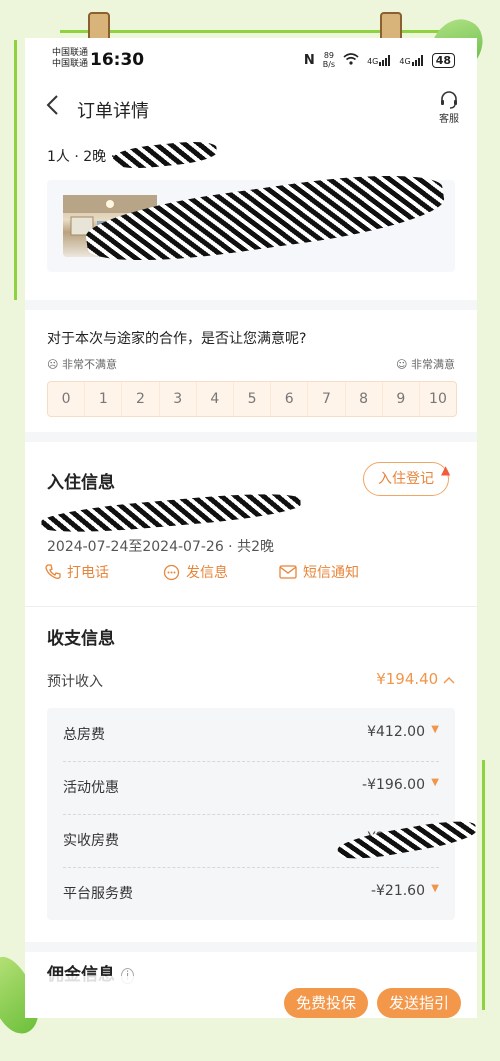 The image size is (500, 1061). What do you see at coordinates (326, 1003) in the screenshot?
I see `free-insurance-button: 免费投保` at bounding box center [326, 1003].